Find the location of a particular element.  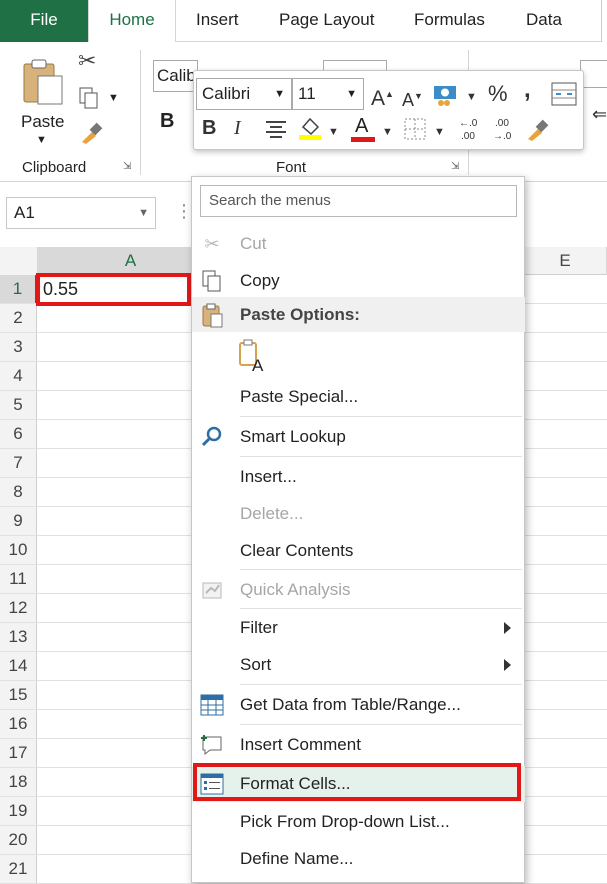

row-header: 9 is located at coordinates (18, 521).